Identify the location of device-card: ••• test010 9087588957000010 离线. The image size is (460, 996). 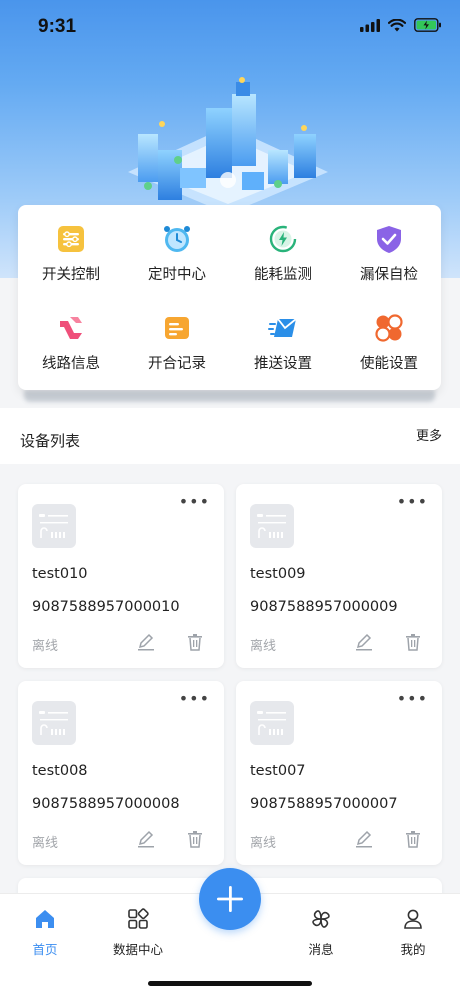
(121, 576).